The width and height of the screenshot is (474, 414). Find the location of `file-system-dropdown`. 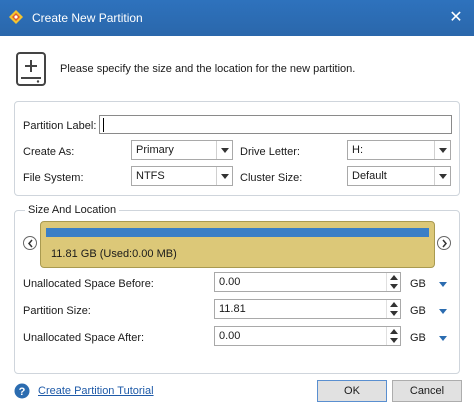

file-system-dropdown is located at coordinates (224, 176).